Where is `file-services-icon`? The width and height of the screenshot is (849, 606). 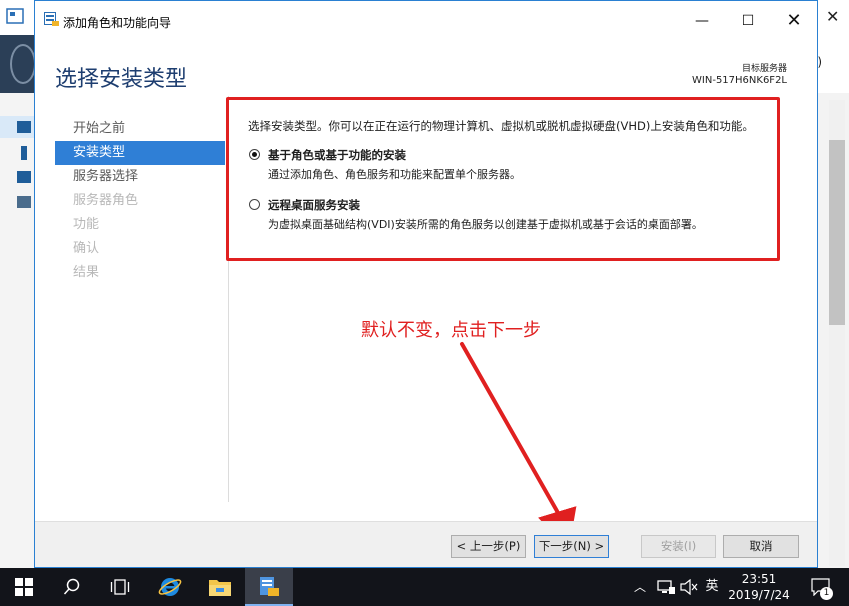
file-services-icon is located at coordinates (24, 202).